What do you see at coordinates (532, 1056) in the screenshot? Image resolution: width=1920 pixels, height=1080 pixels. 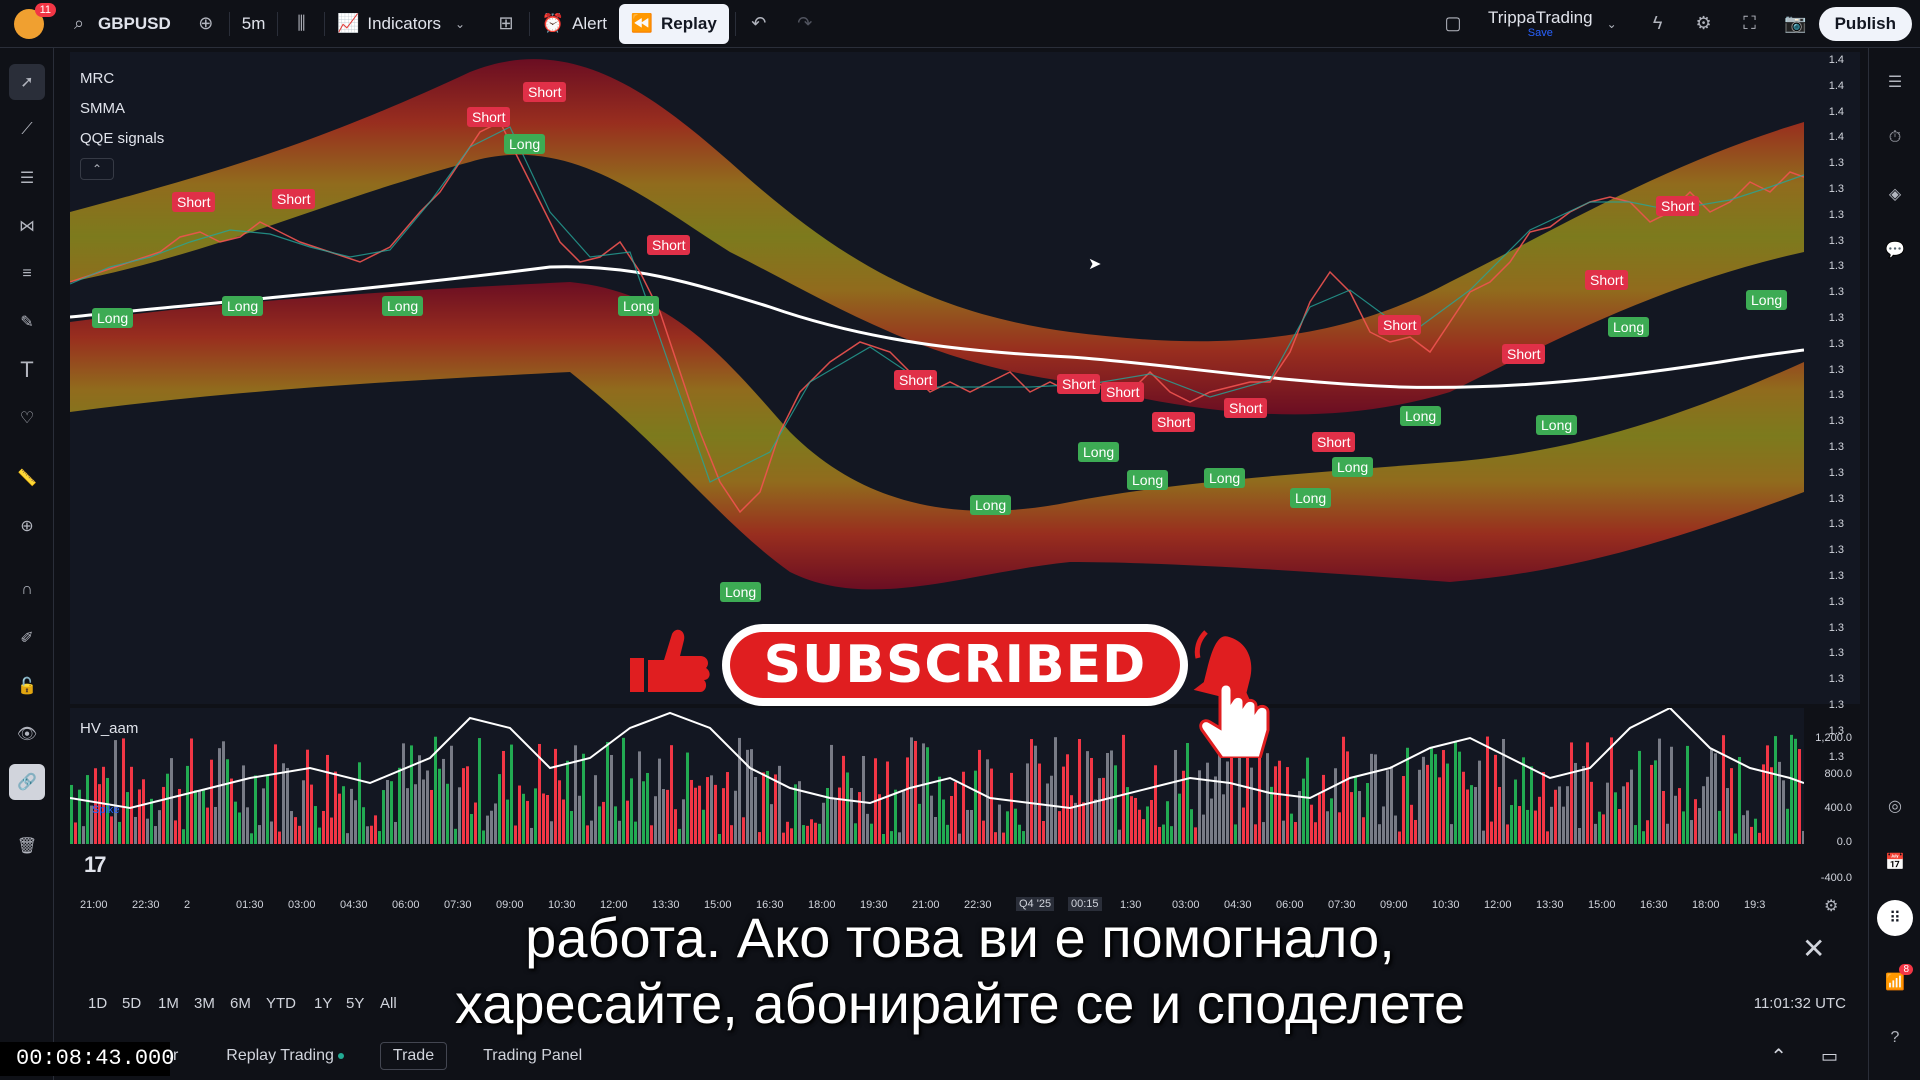 I see `tab-trading-panel: Trading Panel` at bounding box center [532, 1056].